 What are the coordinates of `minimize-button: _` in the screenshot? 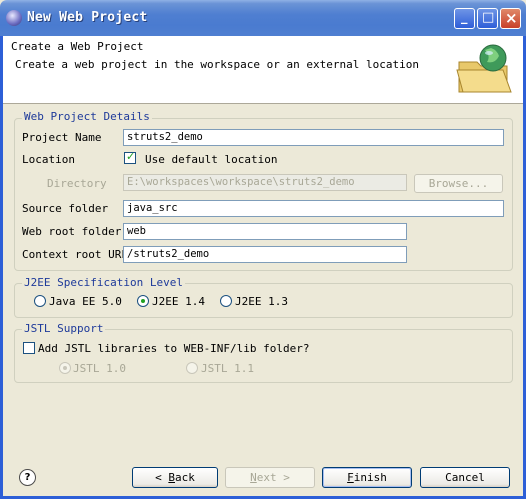 It's located at (464, 18).